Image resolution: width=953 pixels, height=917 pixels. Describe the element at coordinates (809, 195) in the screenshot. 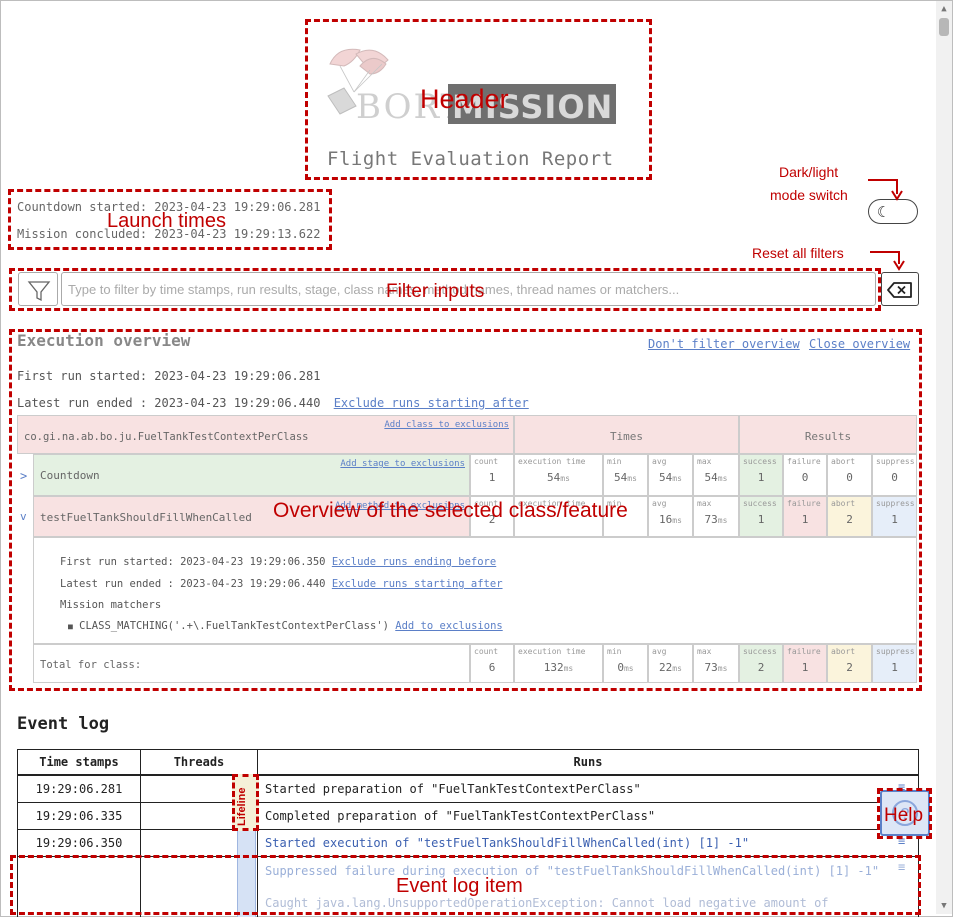

I see `annotation-label-mode-2: mode switch` at that location.